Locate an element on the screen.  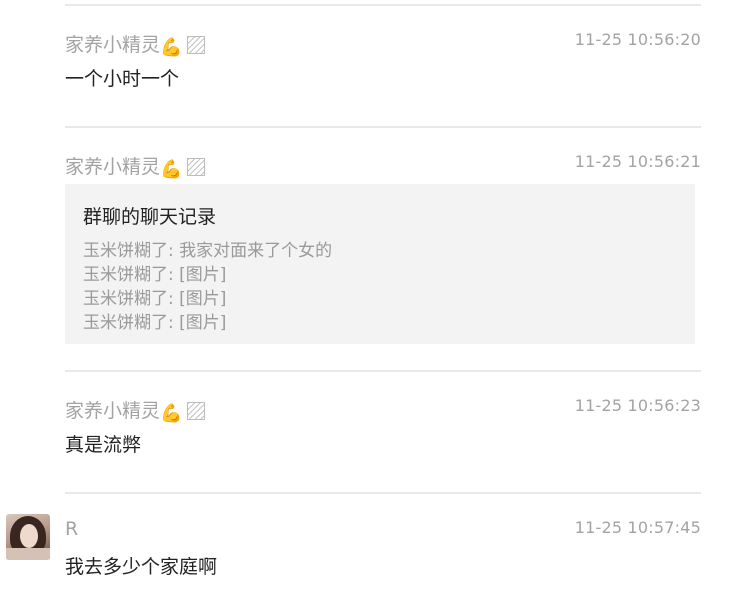
message-timestamp: 11-25 10:57:45 is located at coordinates (637, 527).